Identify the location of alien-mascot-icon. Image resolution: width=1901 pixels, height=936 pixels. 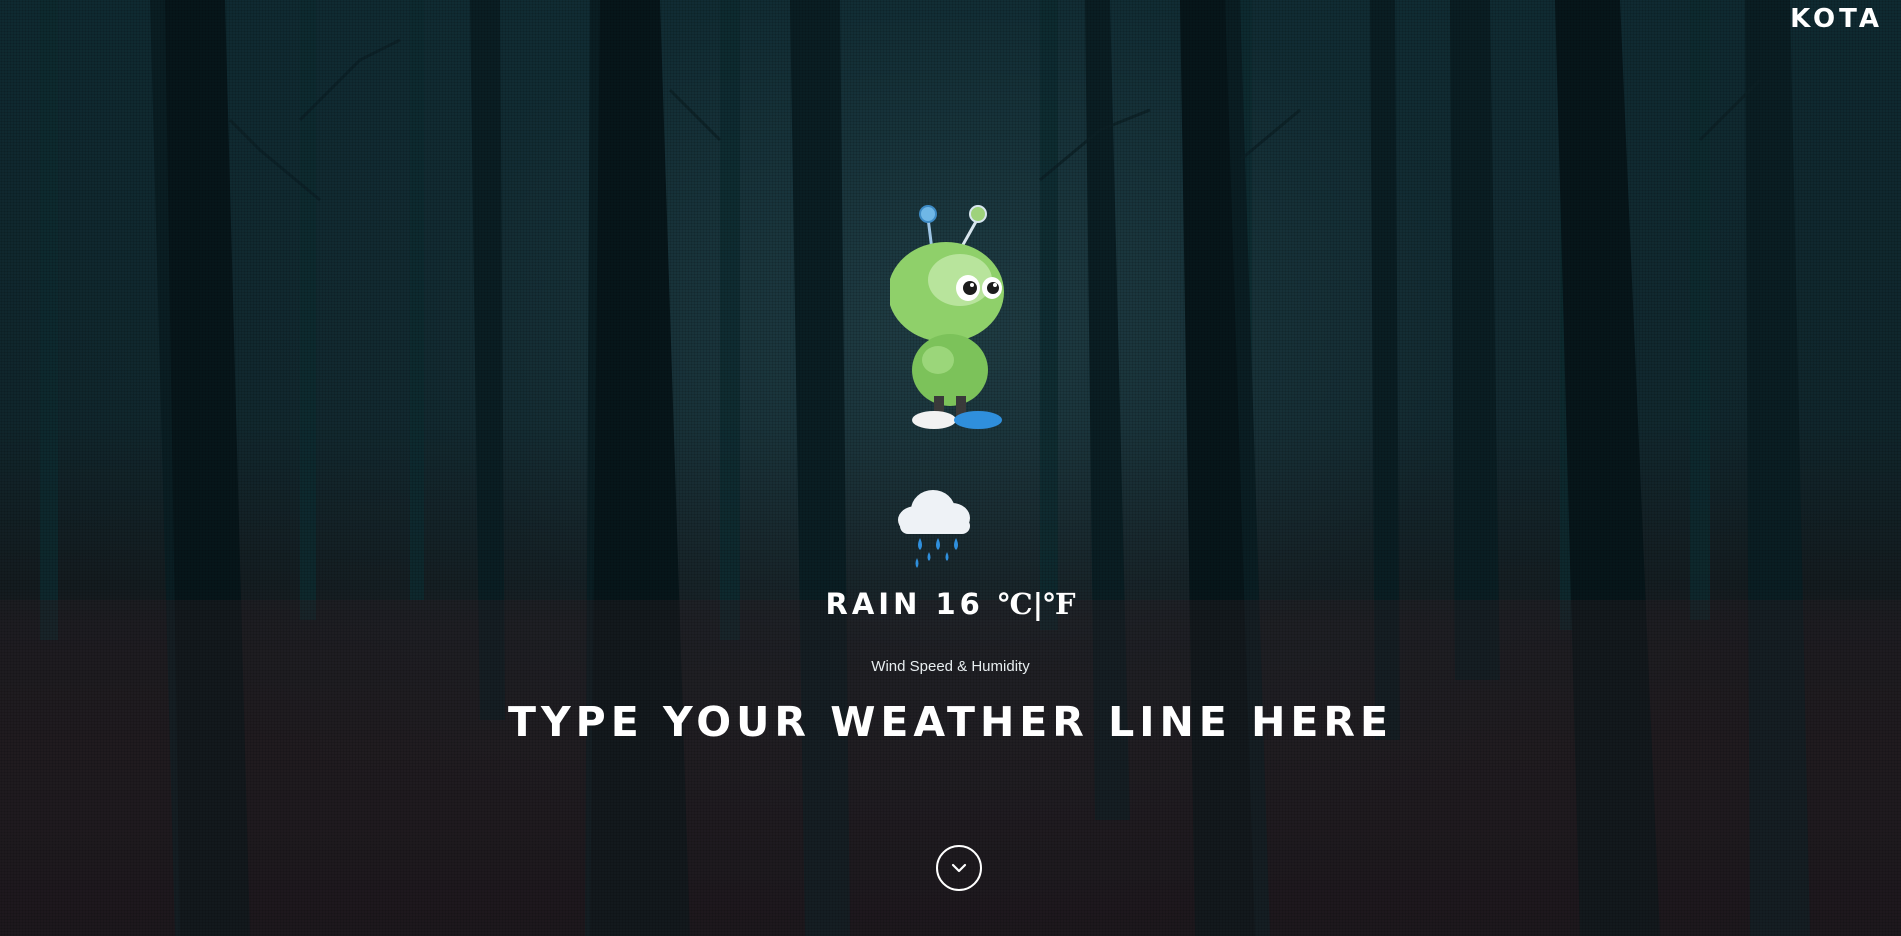
(947, 317).